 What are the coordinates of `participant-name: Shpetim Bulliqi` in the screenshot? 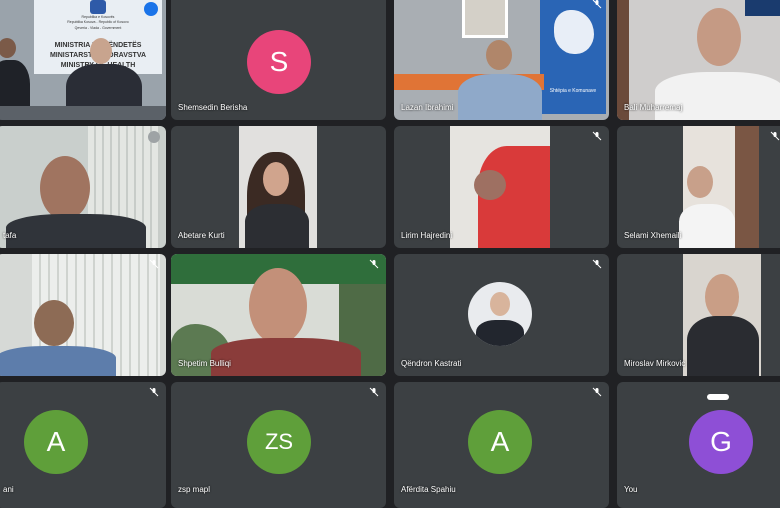 It's located at (204, 363).